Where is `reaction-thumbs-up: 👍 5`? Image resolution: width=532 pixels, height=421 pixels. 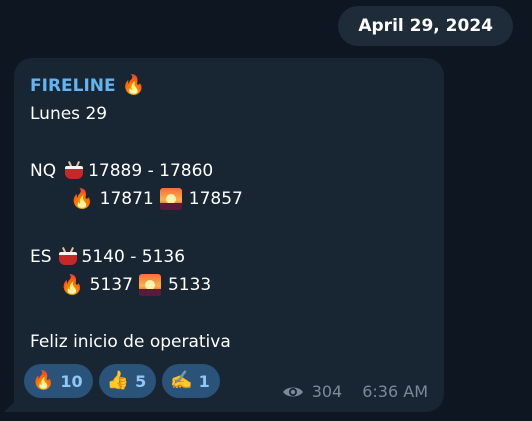 reaction-thumbs-up: 👍 5 is located at coordinates (127, 381).